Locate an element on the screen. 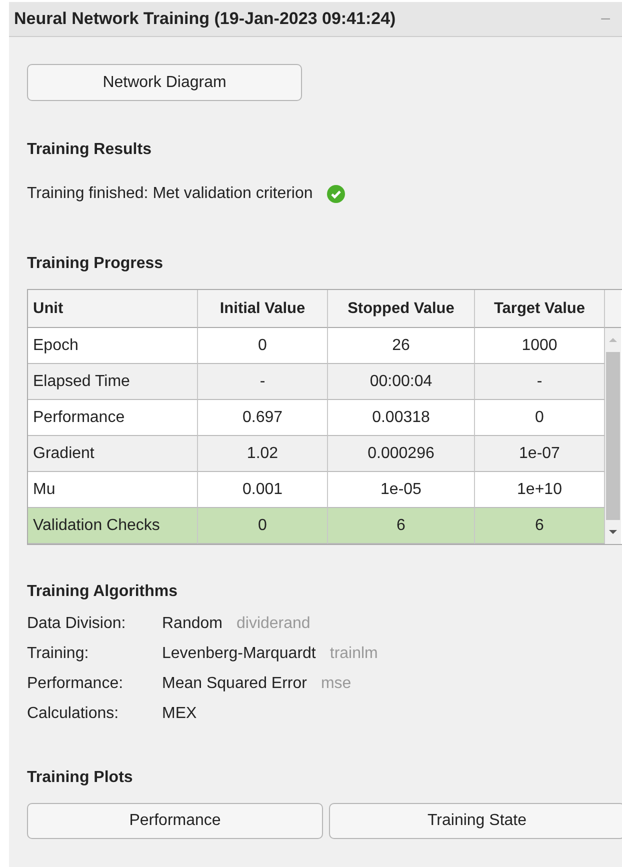 The width and height of the screenshot is (622, 867). algorithm-value: Mean Squared Error is located at coordinates (234, 684).